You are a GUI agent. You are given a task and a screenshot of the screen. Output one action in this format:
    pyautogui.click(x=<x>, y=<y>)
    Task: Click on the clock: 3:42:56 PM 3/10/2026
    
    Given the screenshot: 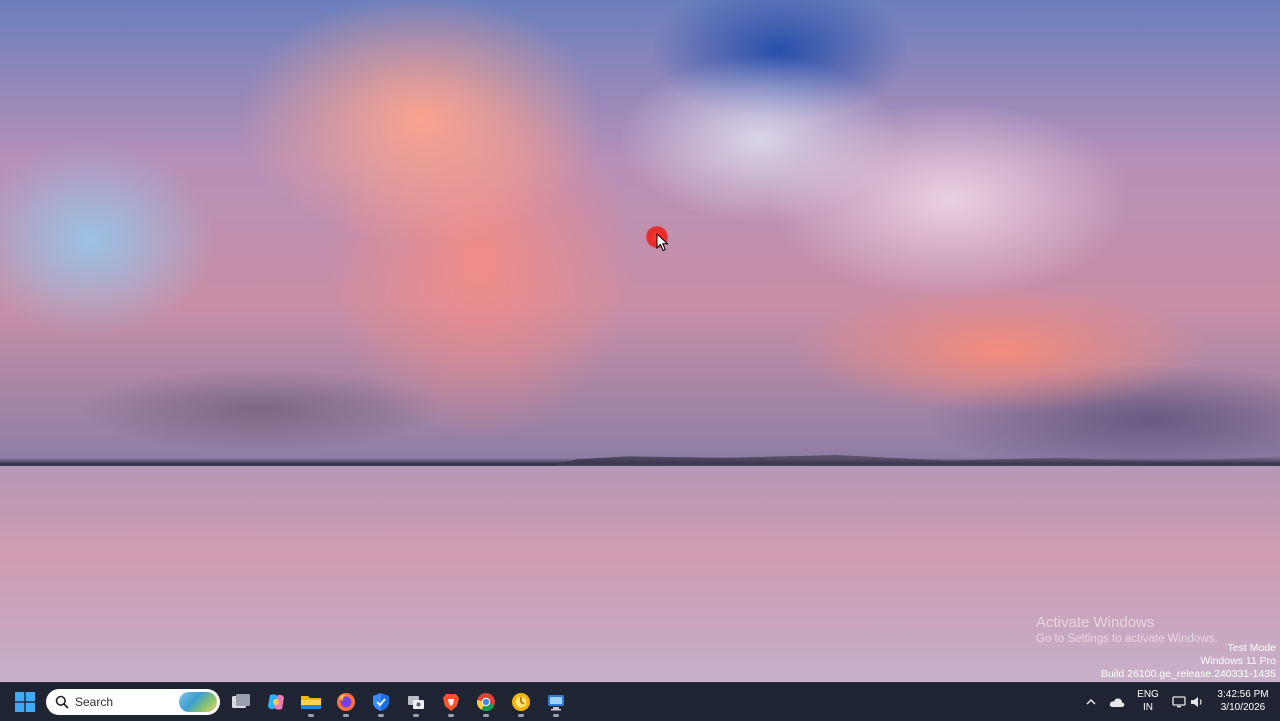 What is the action you would take?
    pyautogui.click(x=1243, y=701)
    